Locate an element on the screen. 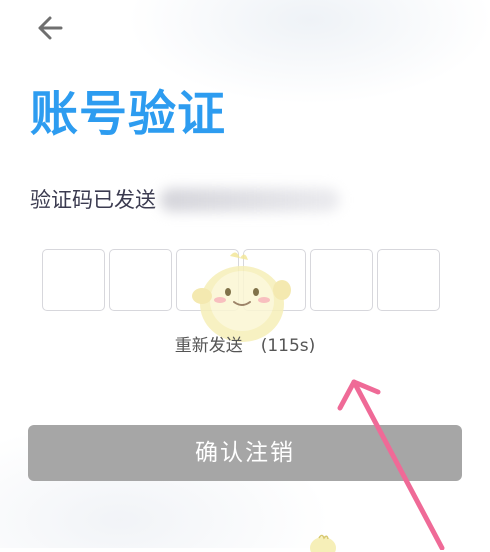 The image size is (490, 552). resend-row: 重新发送 (115s) is located at coordinates (245, 346).